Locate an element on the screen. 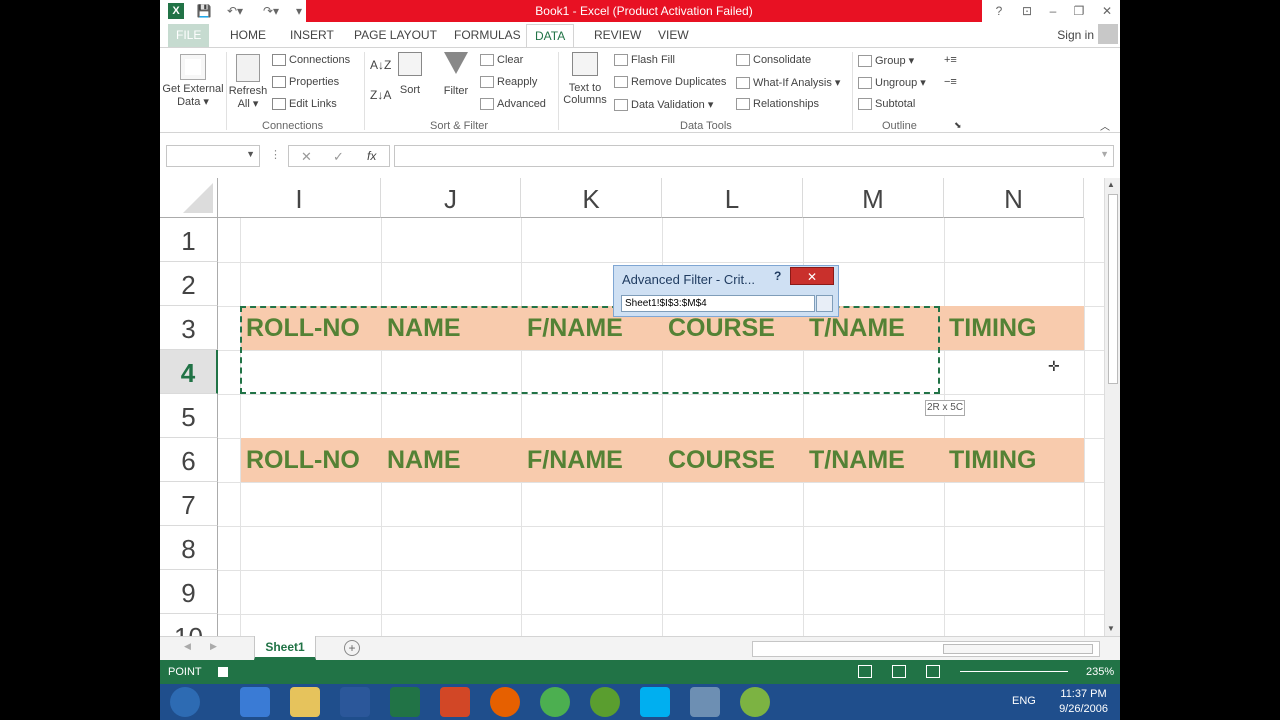  sort-az-icon: A↓Z is located at coordinates (380, 65).